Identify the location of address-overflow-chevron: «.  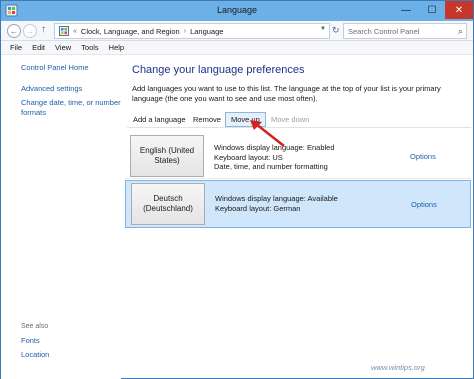
(75, 31).